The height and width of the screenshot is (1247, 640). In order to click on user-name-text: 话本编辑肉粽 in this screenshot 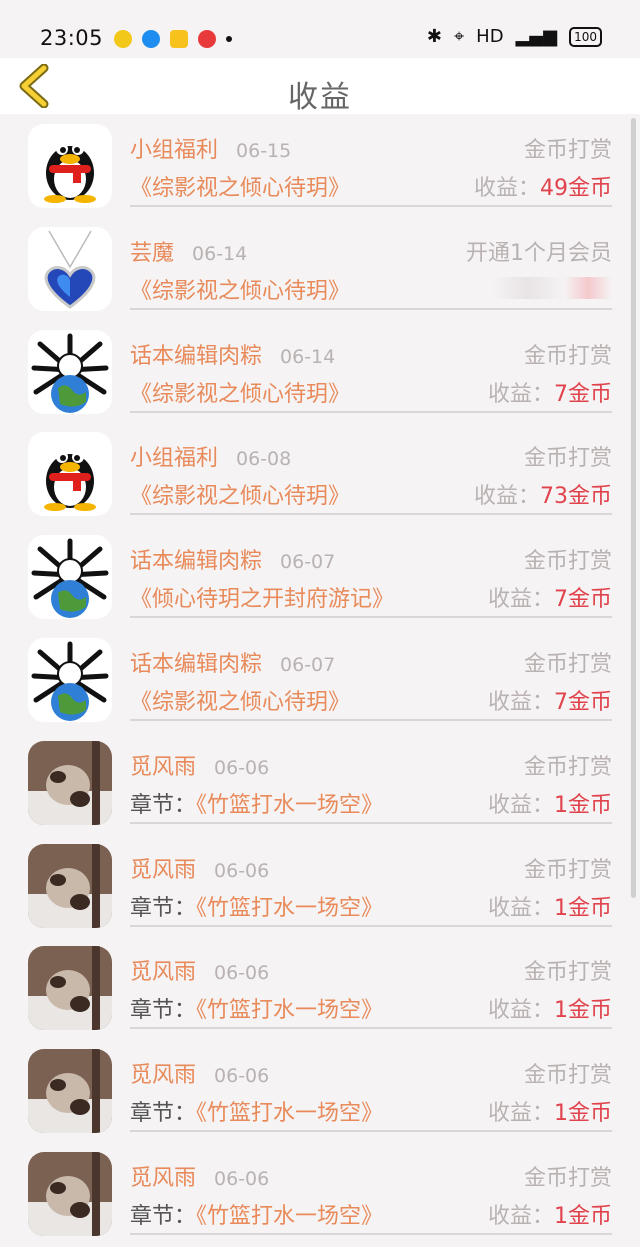, I will do `click(196, 562)`.